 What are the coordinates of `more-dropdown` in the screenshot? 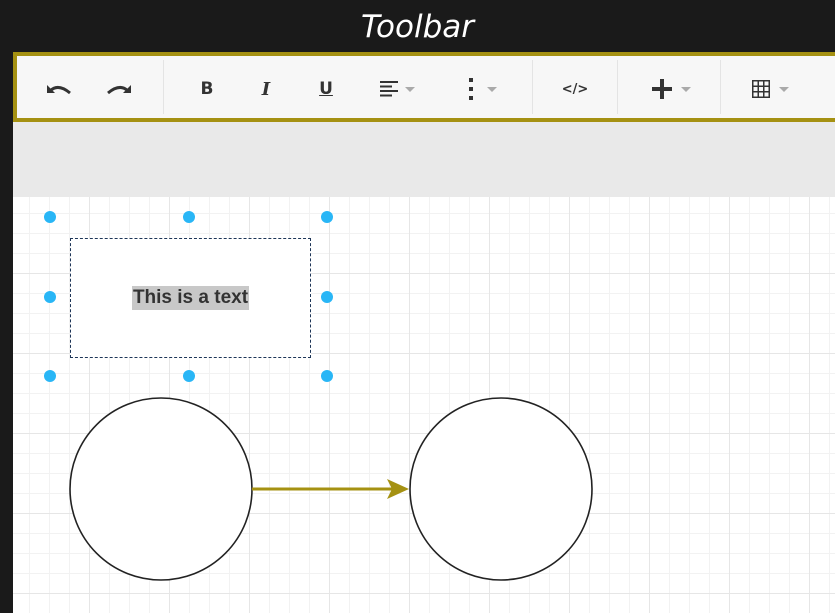 It's located at (482, 89).